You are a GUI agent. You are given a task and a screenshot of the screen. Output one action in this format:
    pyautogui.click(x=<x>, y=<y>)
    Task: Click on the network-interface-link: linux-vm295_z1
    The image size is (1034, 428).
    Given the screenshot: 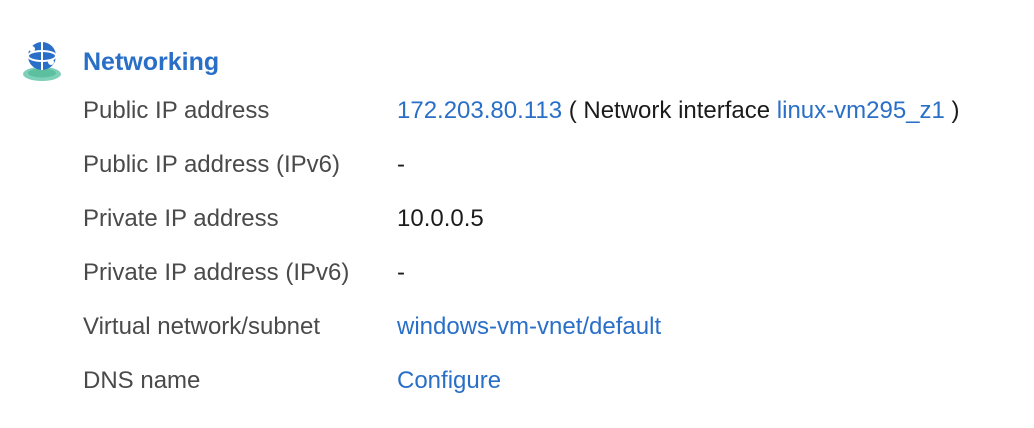 What is the action you would take?
    pyautogui.click(x=861, y=110)
    